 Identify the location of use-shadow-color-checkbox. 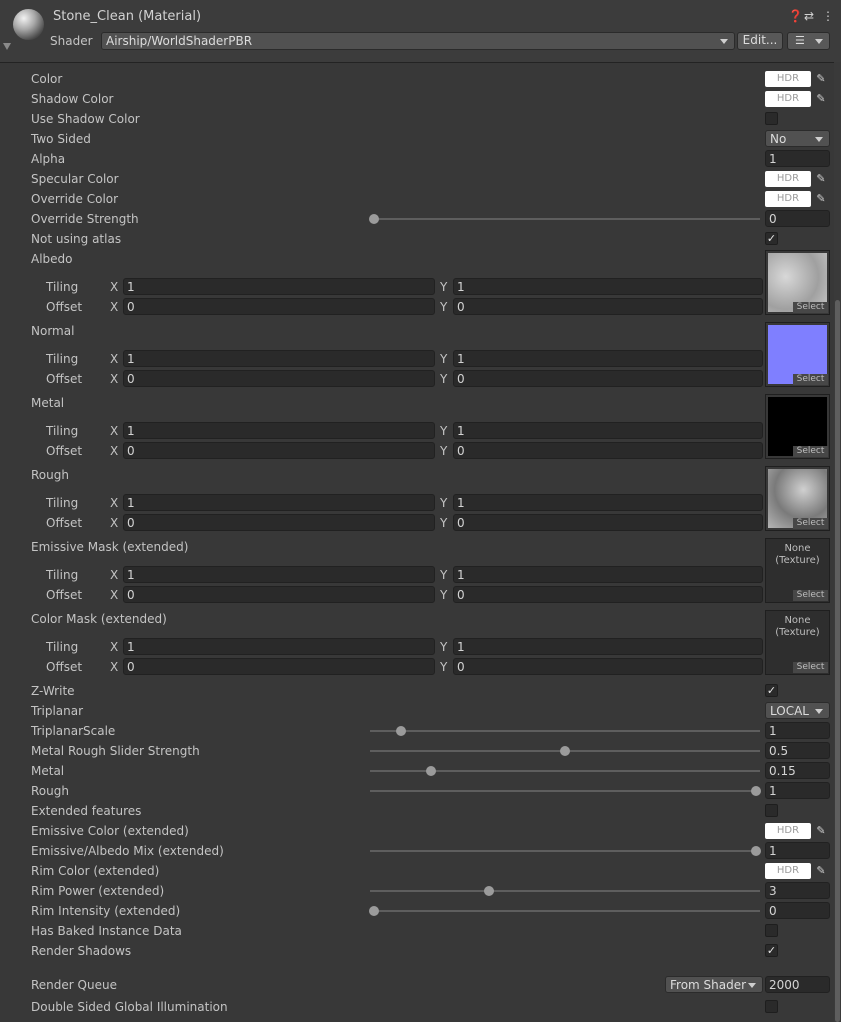
(771, 118).